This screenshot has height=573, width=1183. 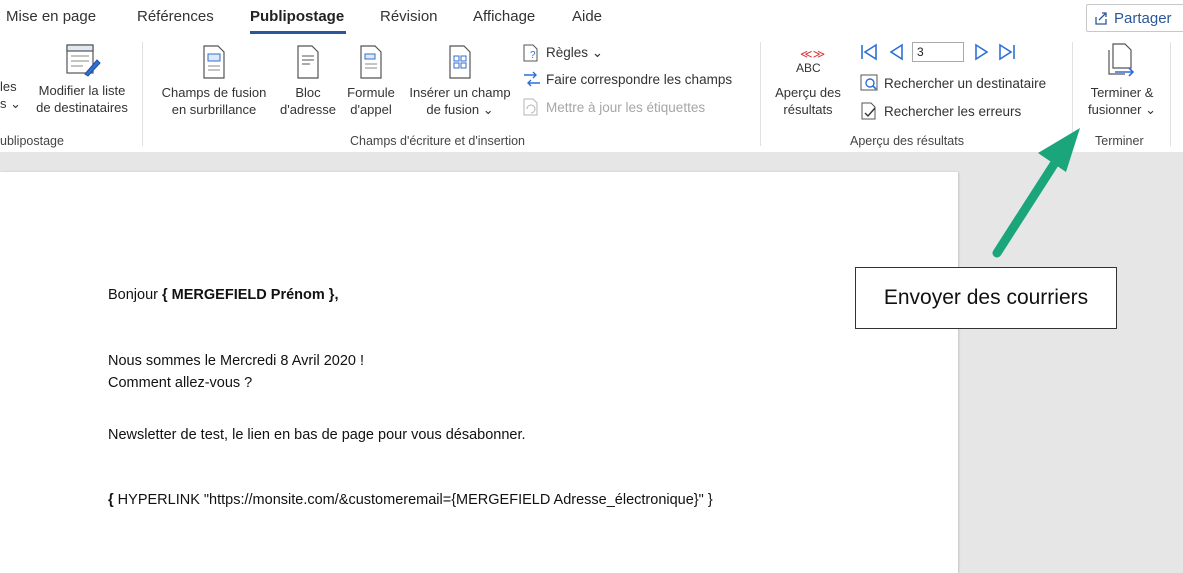 What do you see at coordinates (1101, 18) in the screenshot?
I see `share-icon` at bounding box center [1101, 18].